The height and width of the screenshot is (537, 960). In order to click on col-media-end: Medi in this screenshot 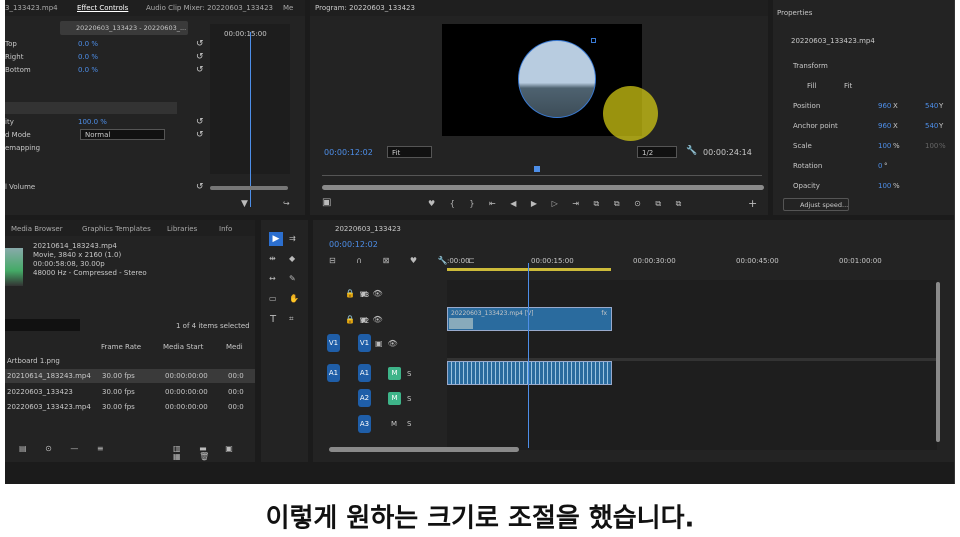, I will do `click(234, 347)`.